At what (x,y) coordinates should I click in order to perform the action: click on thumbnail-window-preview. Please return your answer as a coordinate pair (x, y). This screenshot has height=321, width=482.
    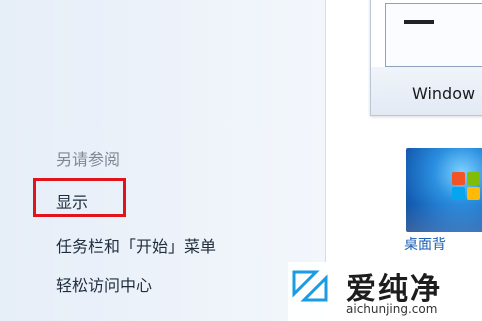
    Looking at the image, I should click on (433, 35).